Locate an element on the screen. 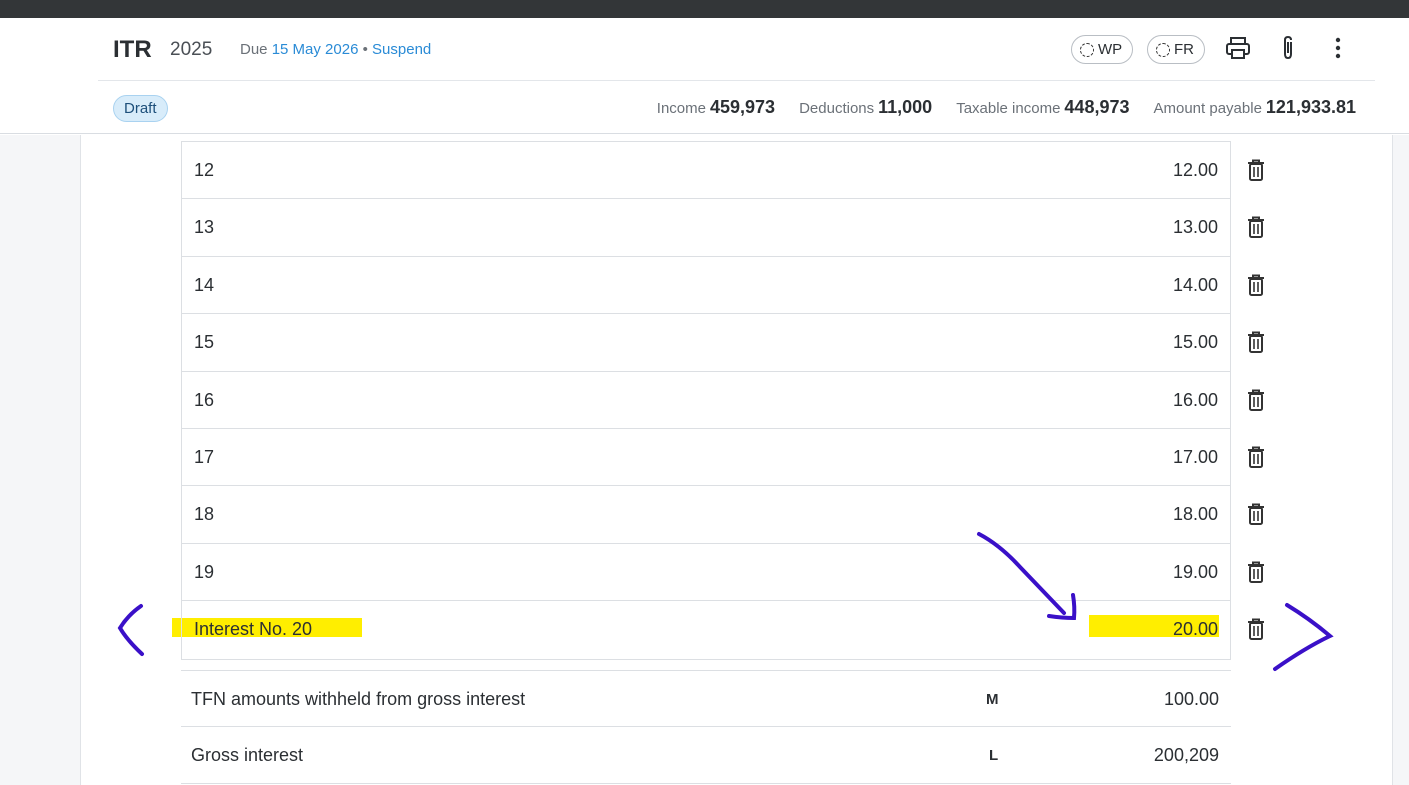  return-header: ITR 2025 Due 15 May 2026 • Suspend WP FR is located at coordinates (704, 76).